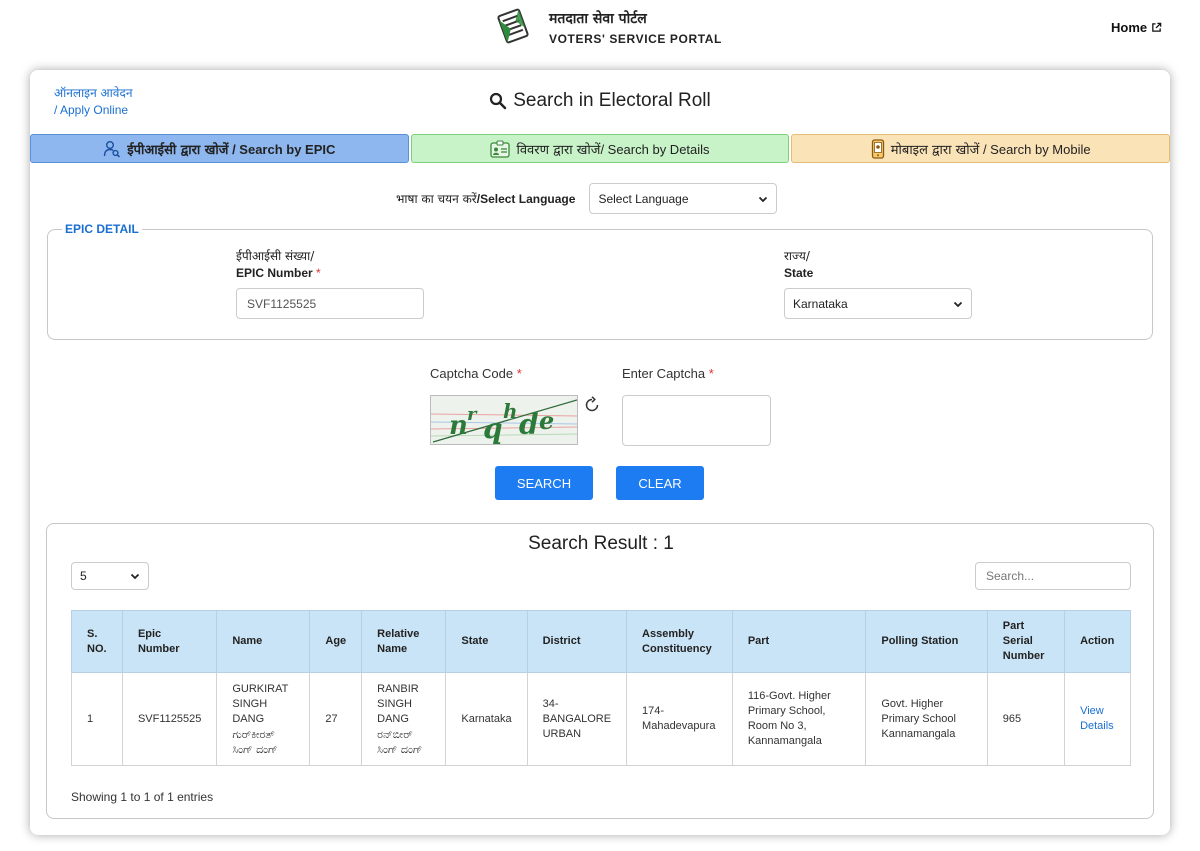 The image size is (1200, 851). Describe the element at coordinates (169, 719) in the screenshot. I see `cell-epic: SVF1125525` at that location.